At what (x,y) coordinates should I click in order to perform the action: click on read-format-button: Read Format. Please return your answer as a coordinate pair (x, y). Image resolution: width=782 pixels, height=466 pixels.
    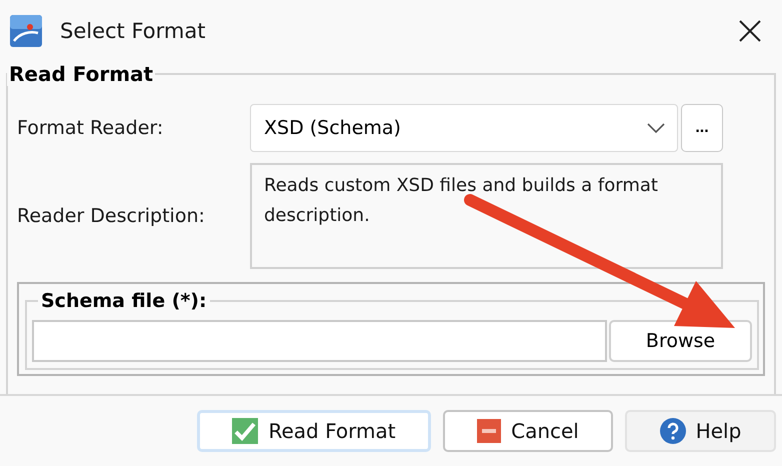
    Looking at the image, I should click on (314, 431).